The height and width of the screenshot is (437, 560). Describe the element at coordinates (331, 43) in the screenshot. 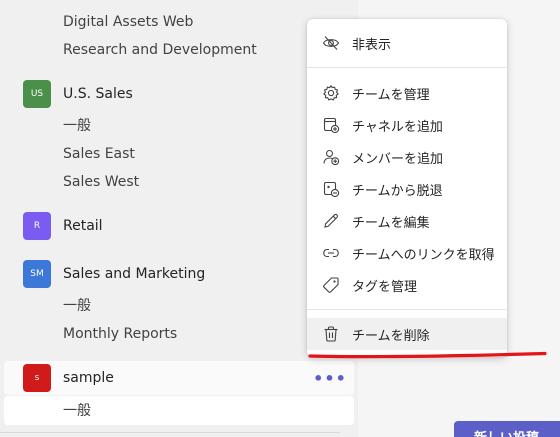

I see `hide-icon` at that location.